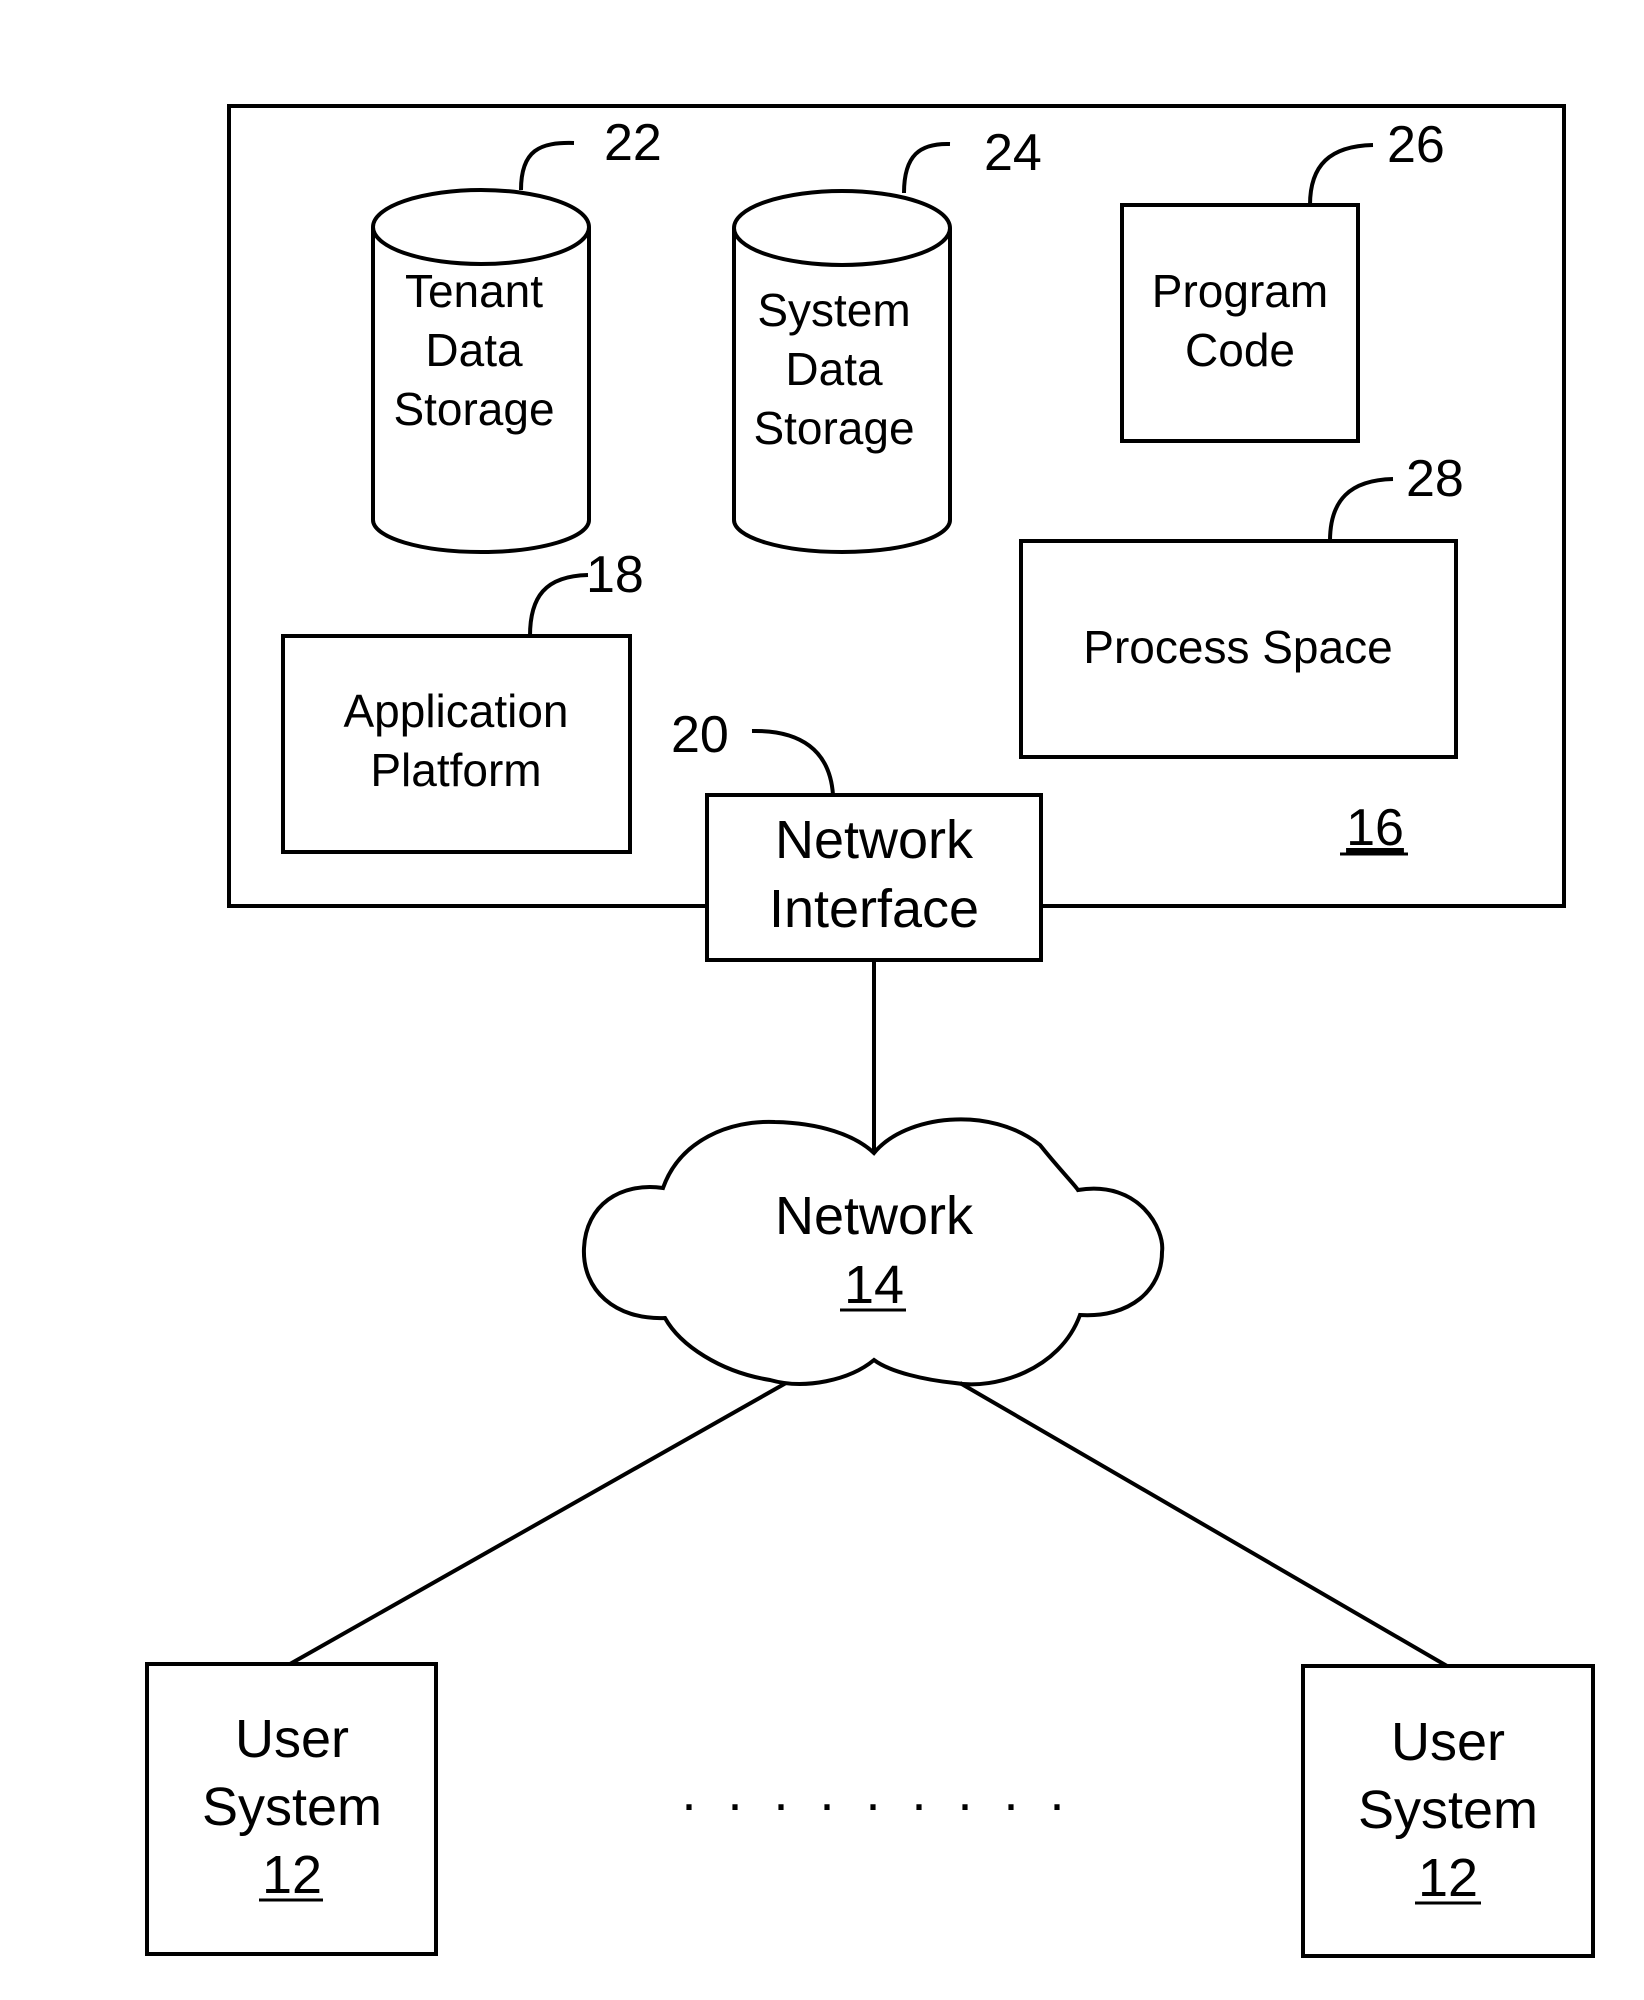 Image resolution: width=1644 pixels, height=2000 pixels. Describe the element at coordinates (873, 1252) in the screenshot. I see `network-cloud` at that location.